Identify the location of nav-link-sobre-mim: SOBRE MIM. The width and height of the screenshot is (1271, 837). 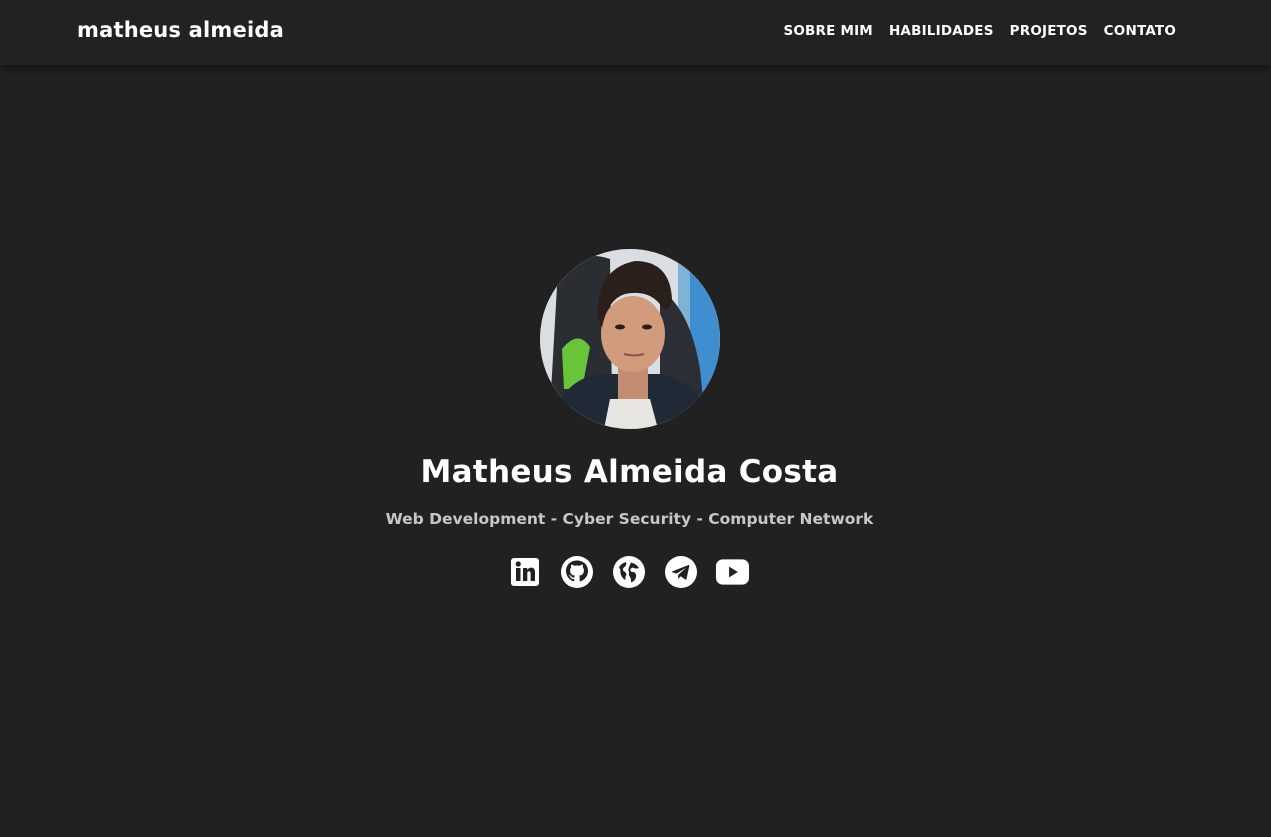
(828, 31).